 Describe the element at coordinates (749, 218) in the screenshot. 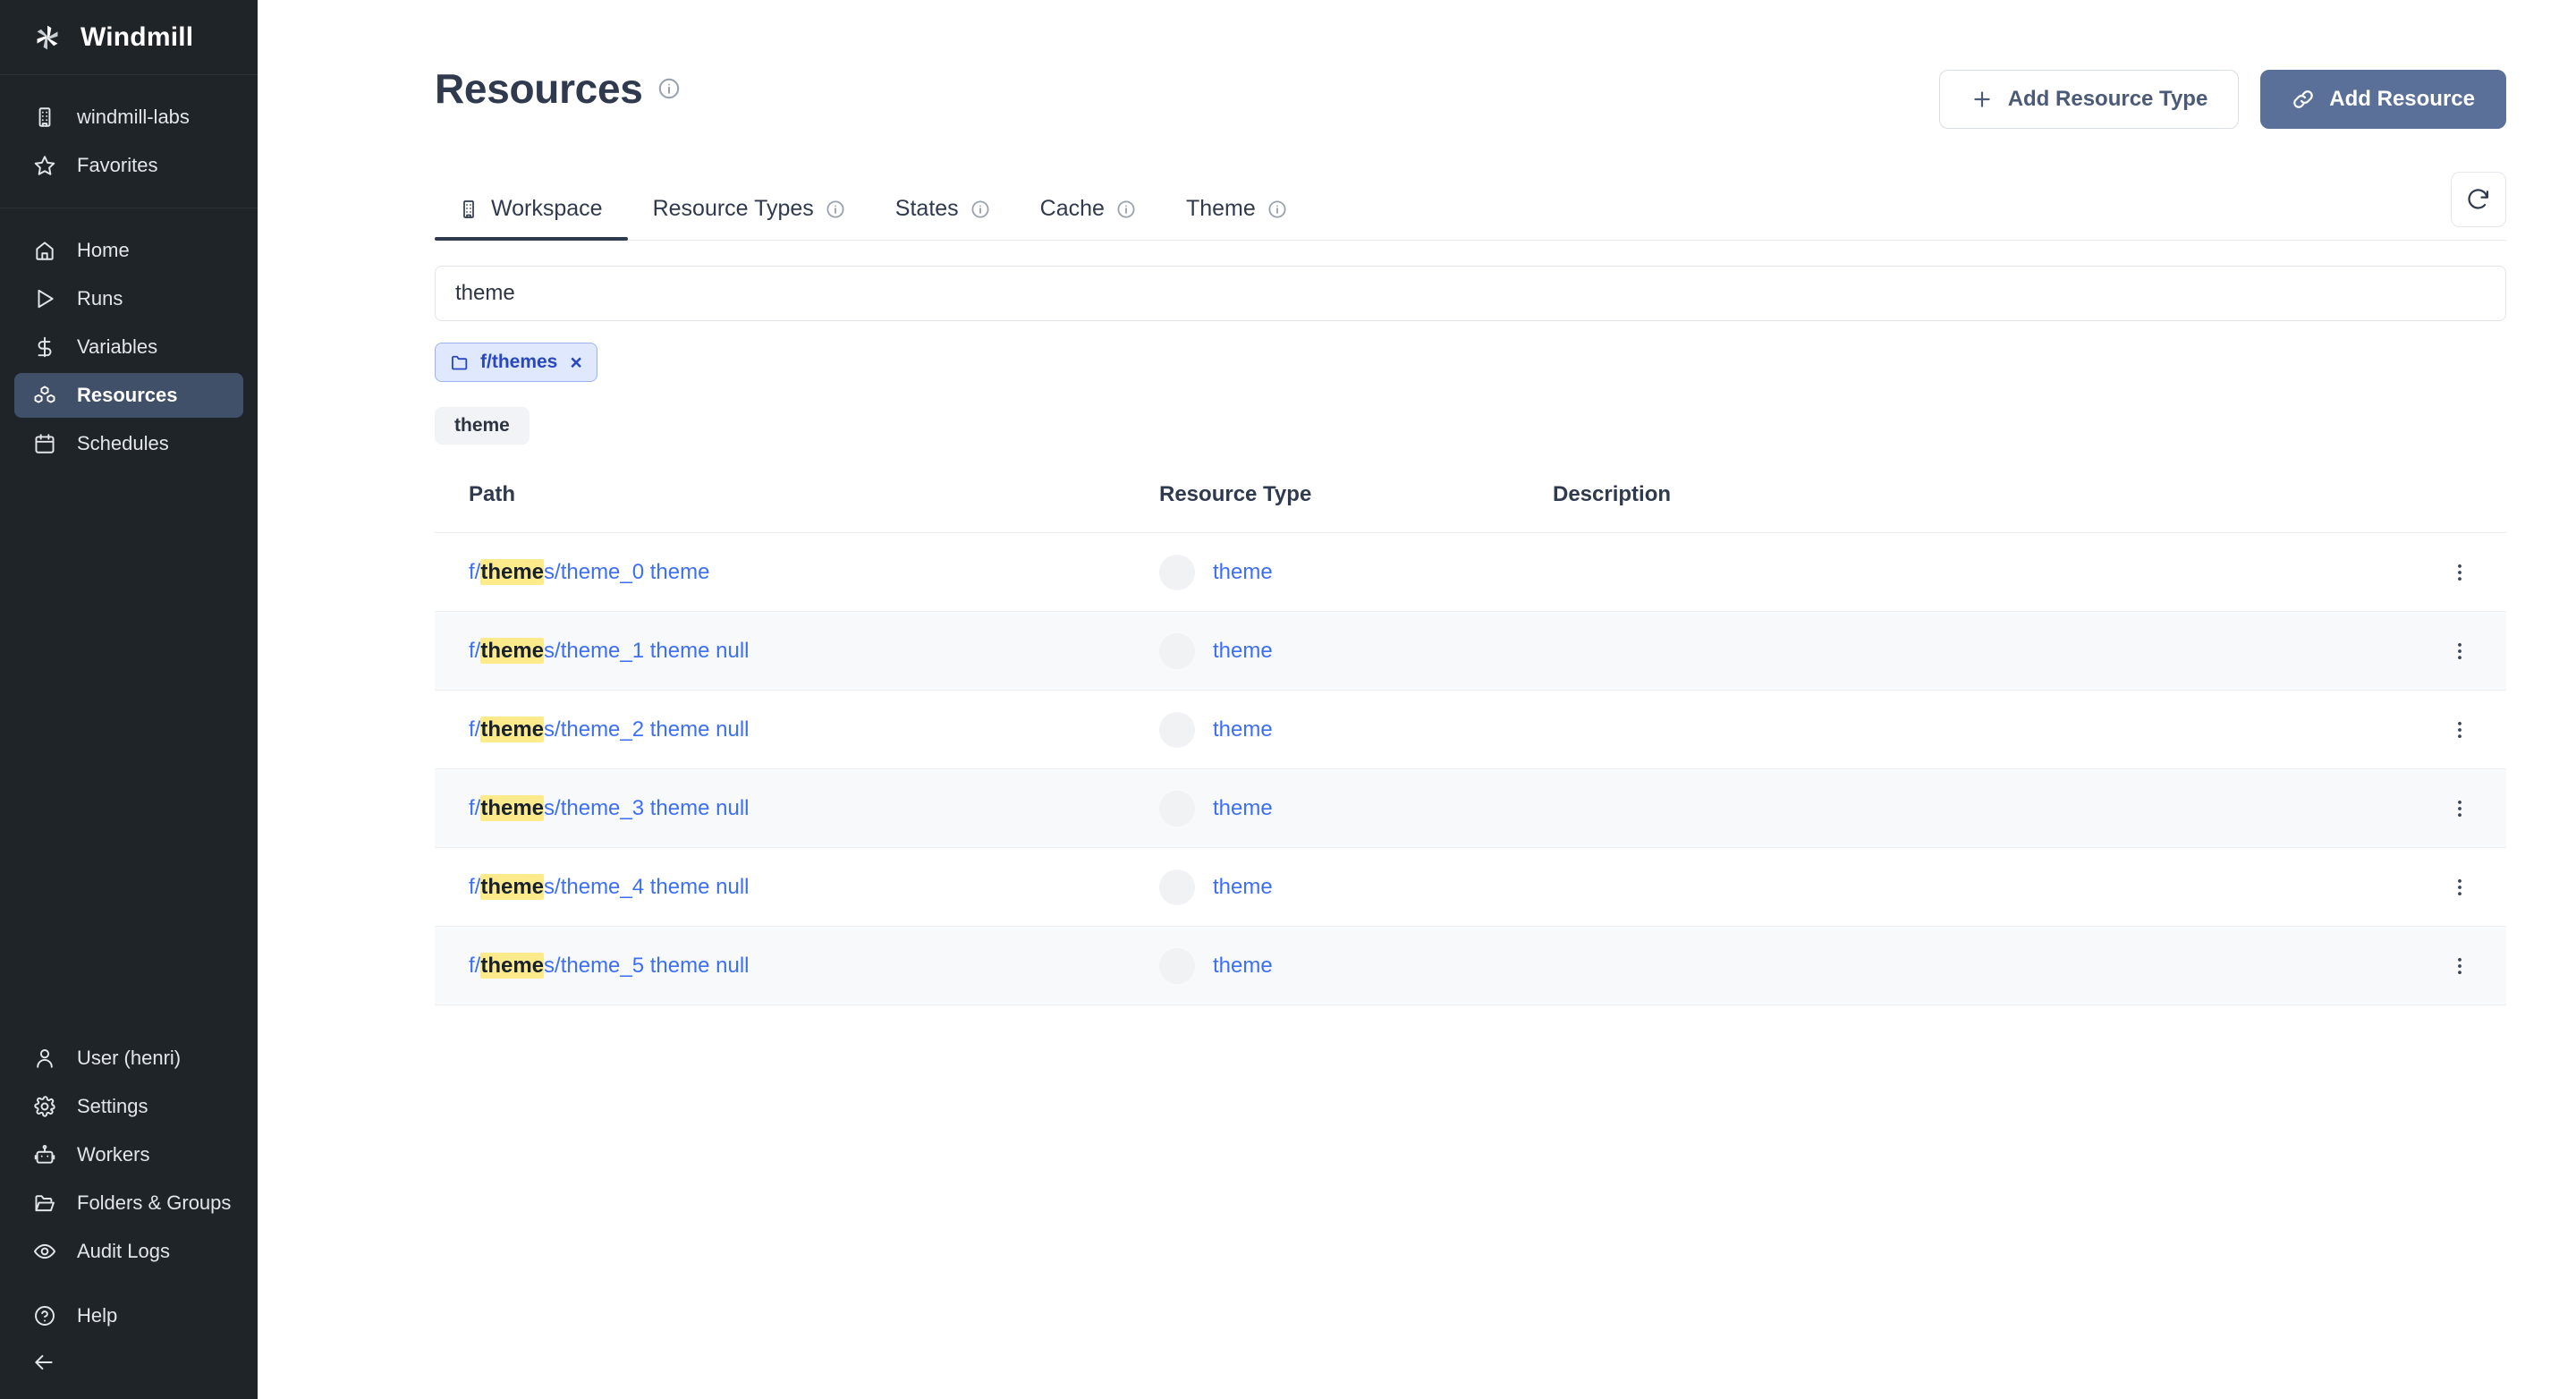

I see `tab-resource-types: Resource Types` at that location.